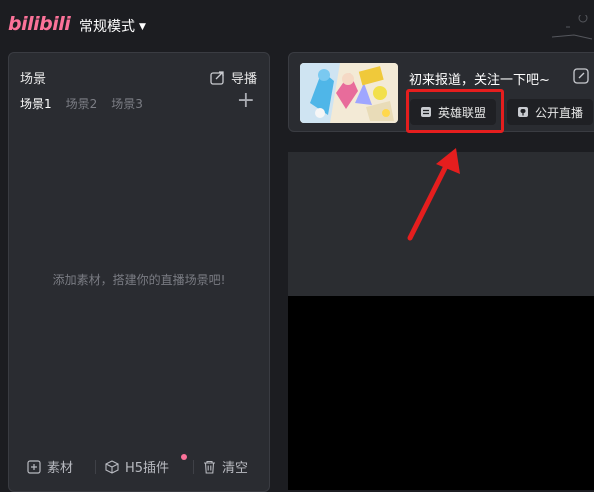  What do you see at coordinates (39, 24) in the screenshot?
I see `bilibili-logo: bilibili` at bounding box center [39, 24].